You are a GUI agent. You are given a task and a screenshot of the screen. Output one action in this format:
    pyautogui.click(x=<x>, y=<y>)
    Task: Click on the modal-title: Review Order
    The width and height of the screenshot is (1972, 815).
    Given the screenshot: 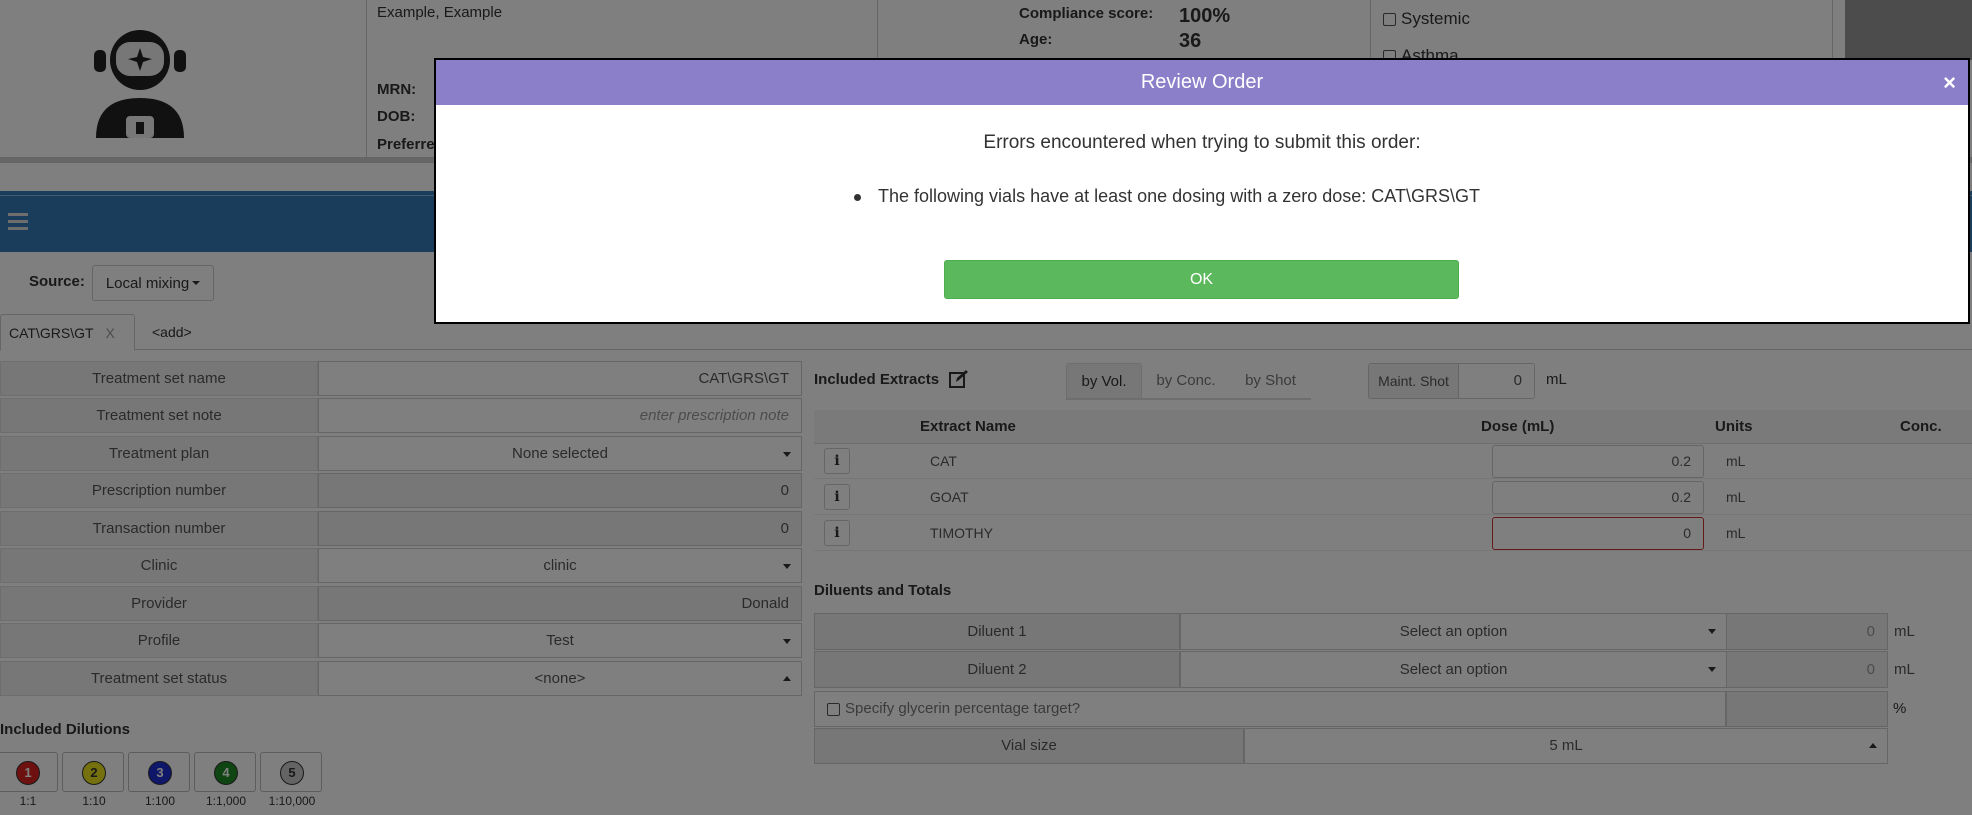 What is the action you would take?
    pyautogui.click(x=1202, y=82)
    